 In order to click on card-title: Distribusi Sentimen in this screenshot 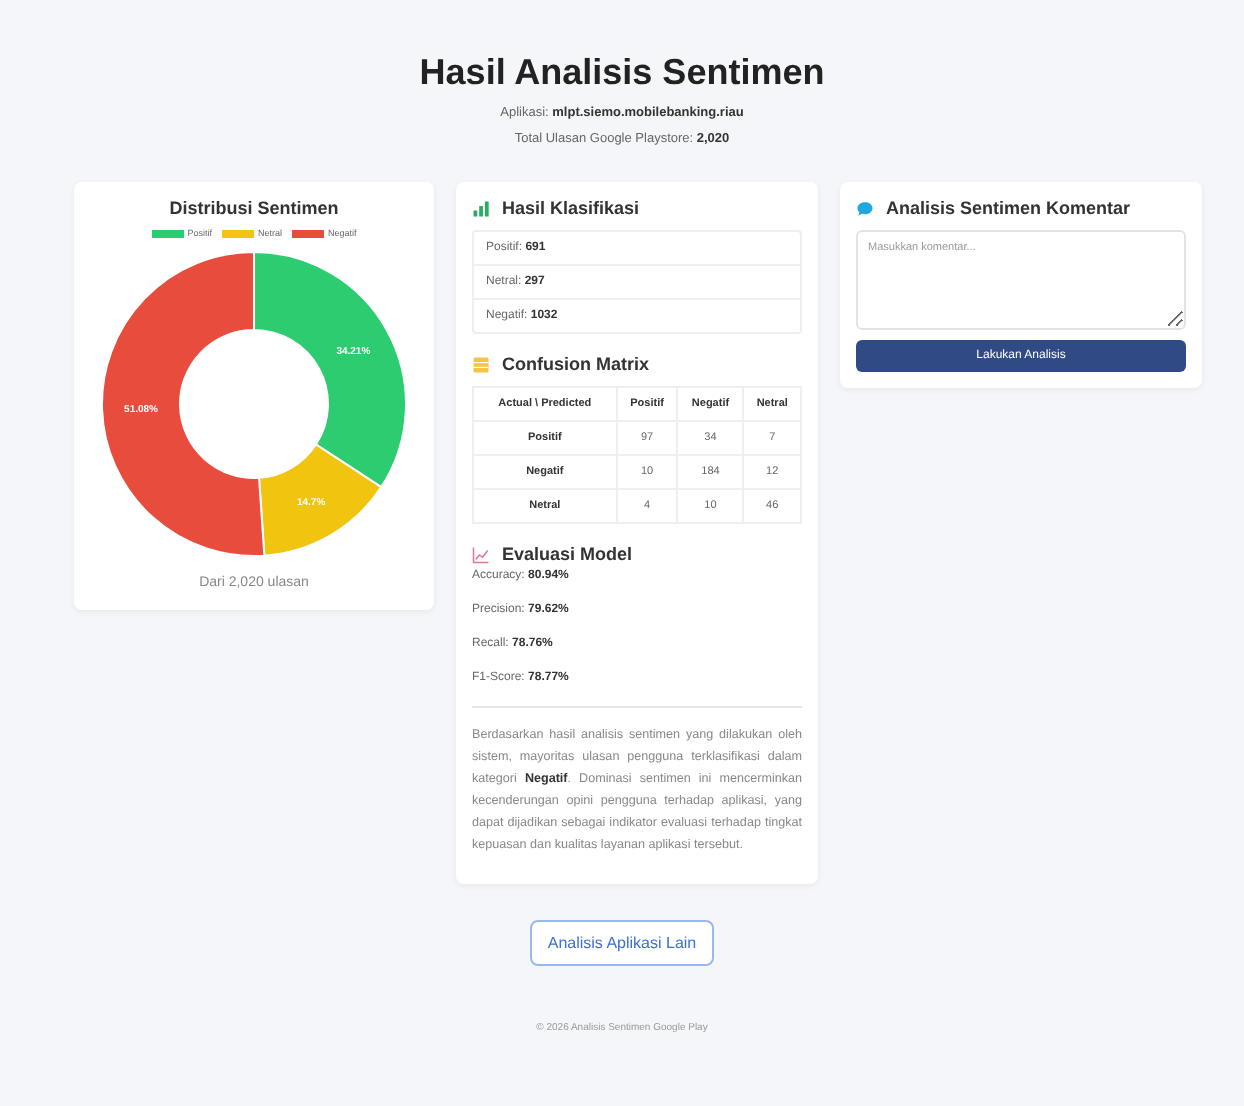, I will do `click(254, 208)`.